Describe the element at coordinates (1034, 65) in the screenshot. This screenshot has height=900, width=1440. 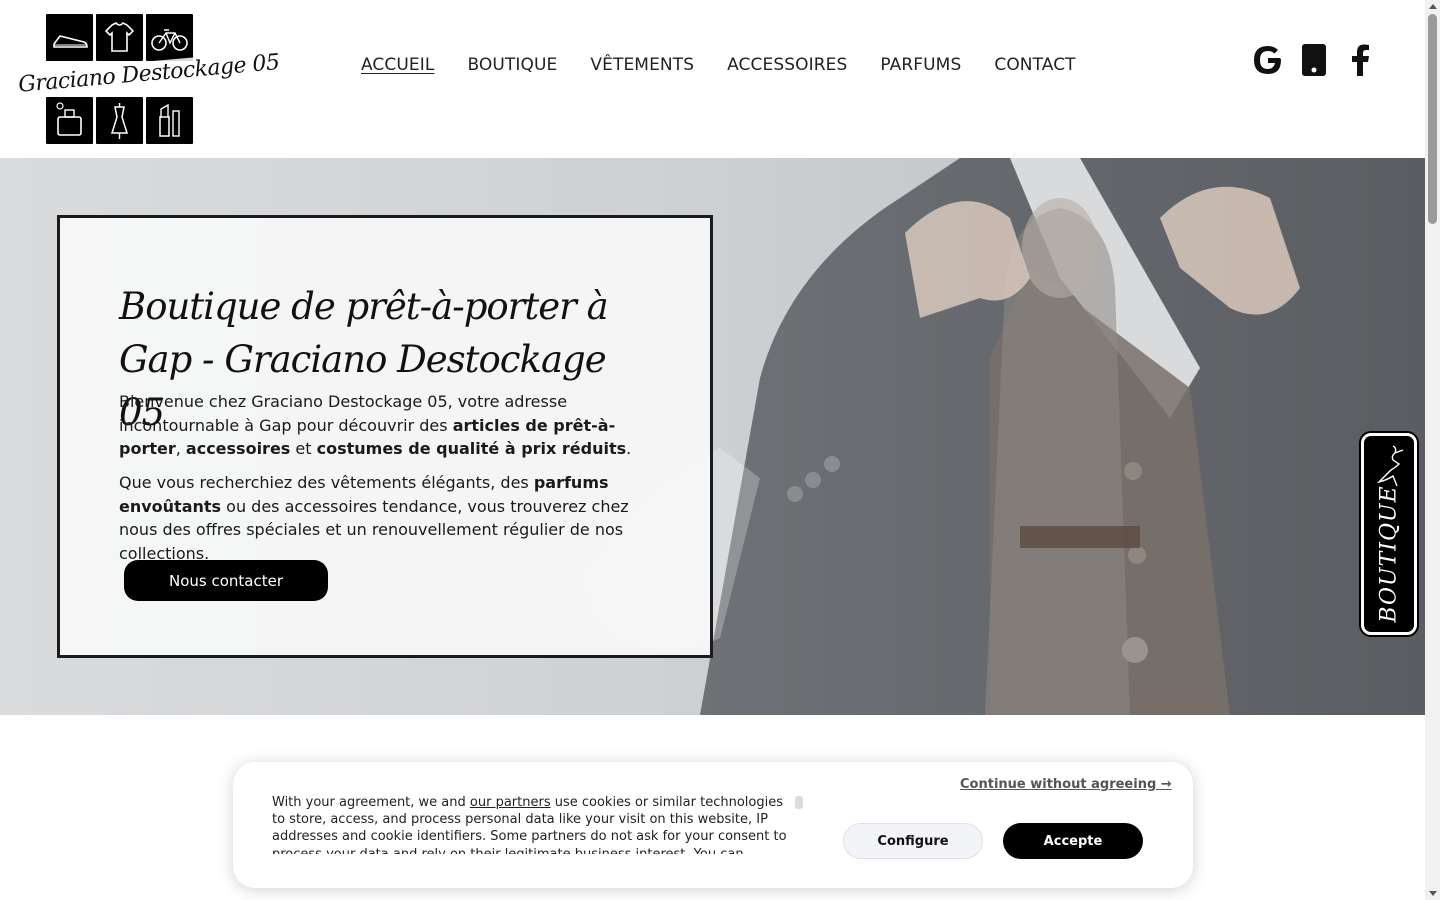
I see `nav-item-contact: CONTACT` at that location.